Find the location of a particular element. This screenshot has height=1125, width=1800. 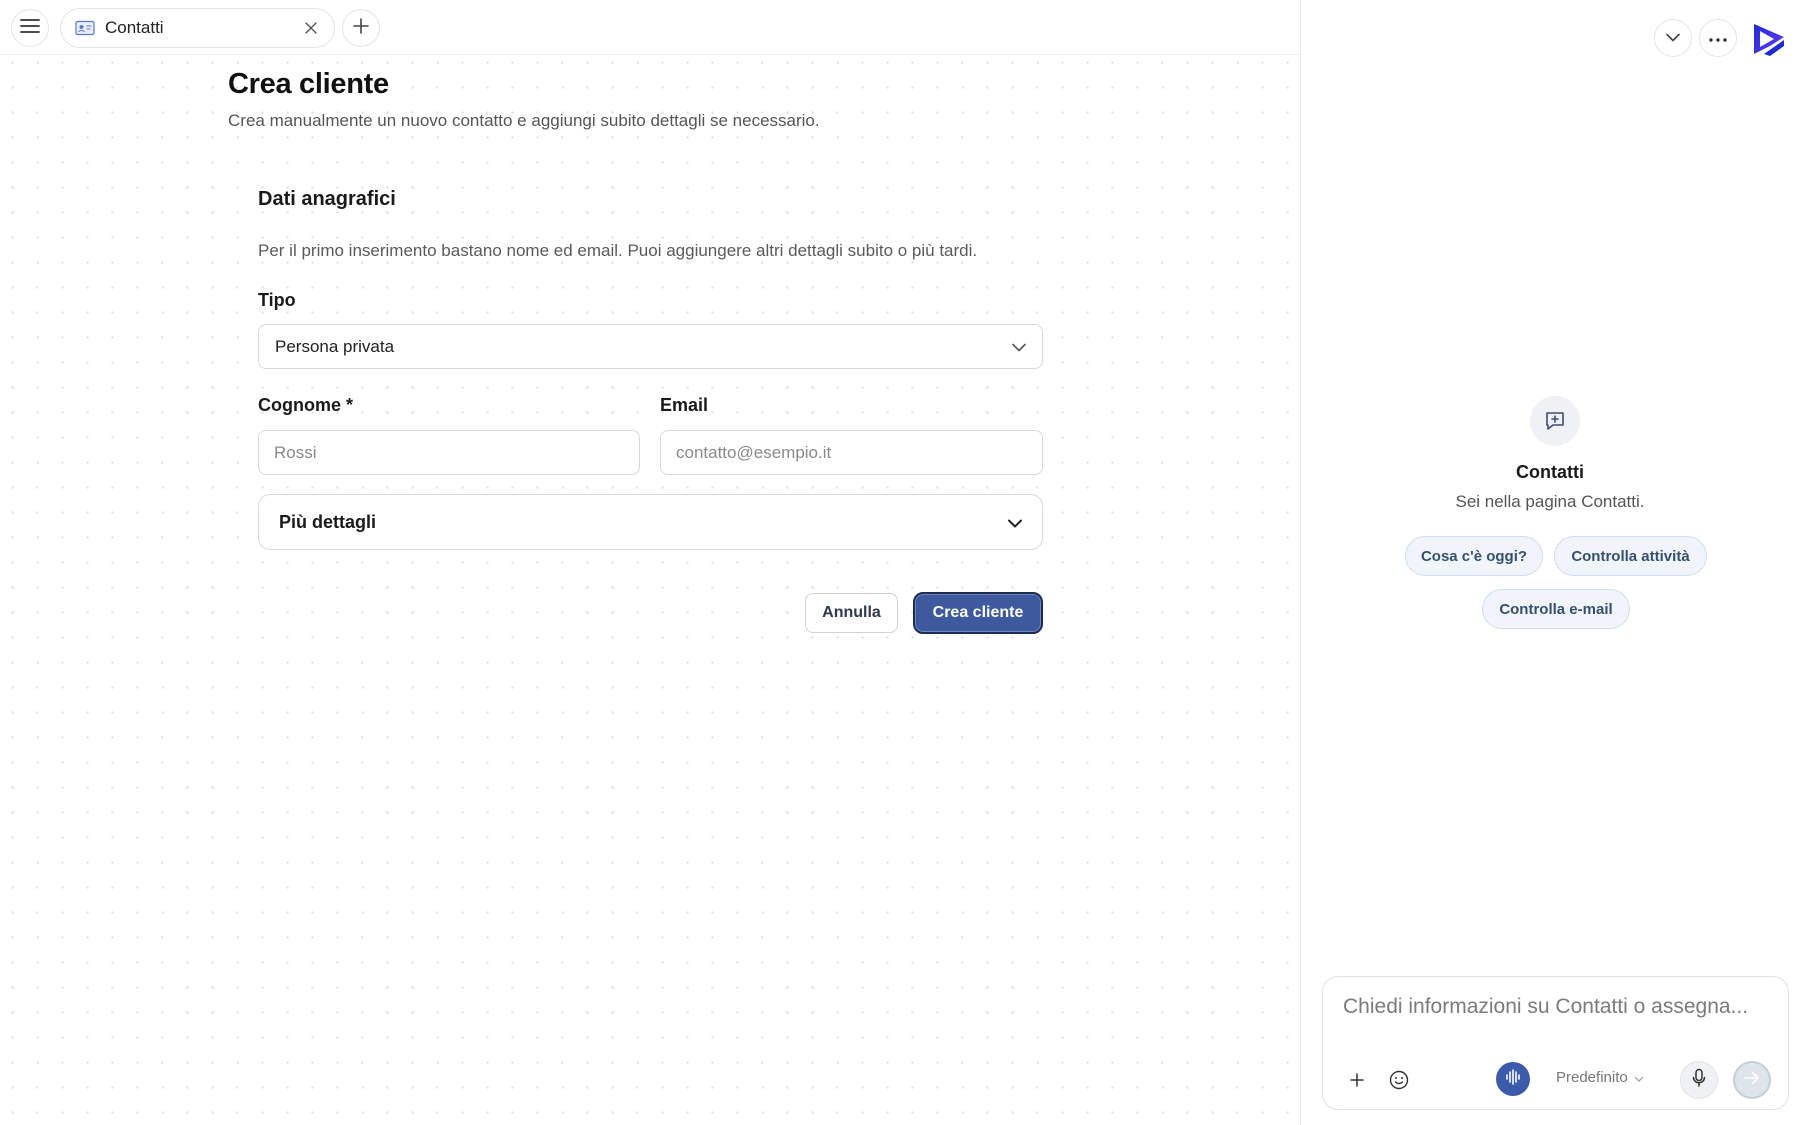

arrow-right-icon is located at coordinates (1752, 1080).